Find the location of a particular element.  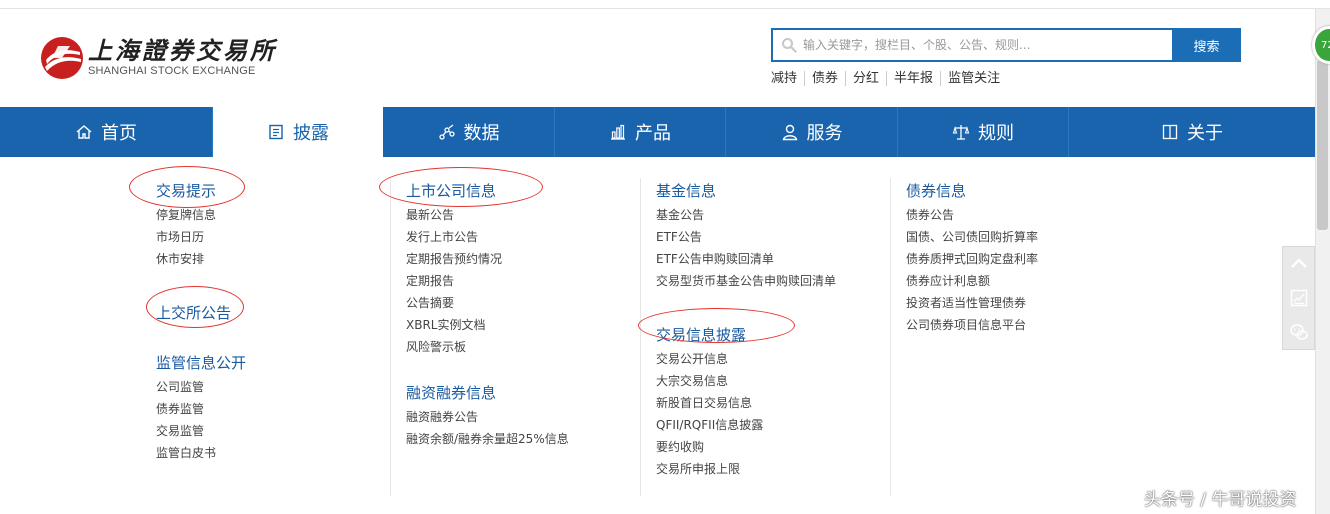

nav-item-label: 披露 is located at coordinates (311, 133).